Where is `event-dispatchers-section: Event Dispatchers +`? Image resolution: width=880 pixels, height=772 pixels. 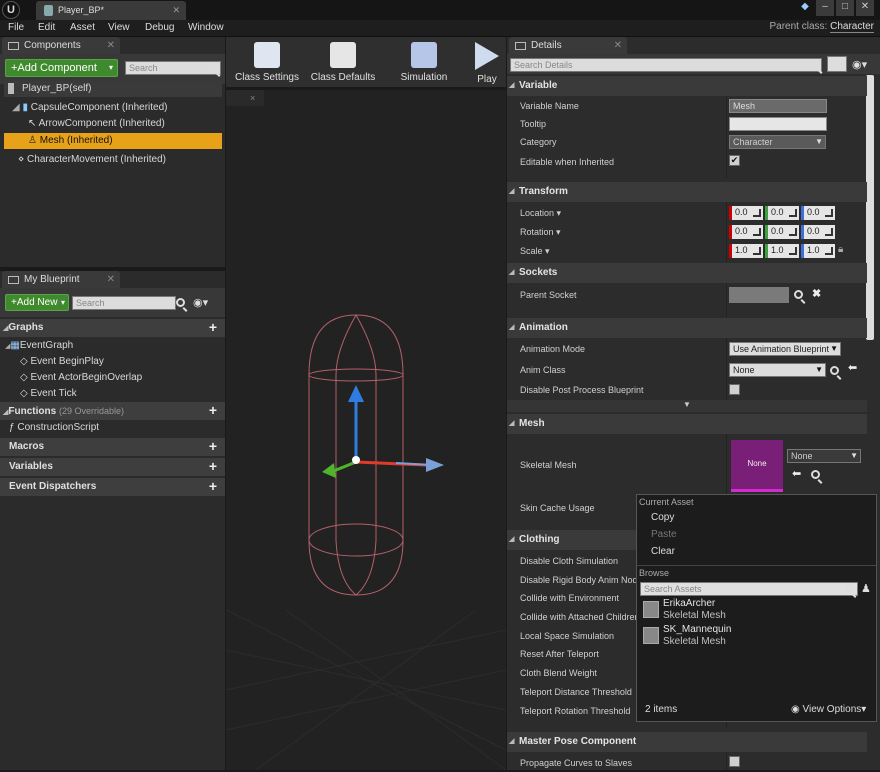 event-dispatchers-section: Event Dispatchers + is located at coordinates (112, 487).